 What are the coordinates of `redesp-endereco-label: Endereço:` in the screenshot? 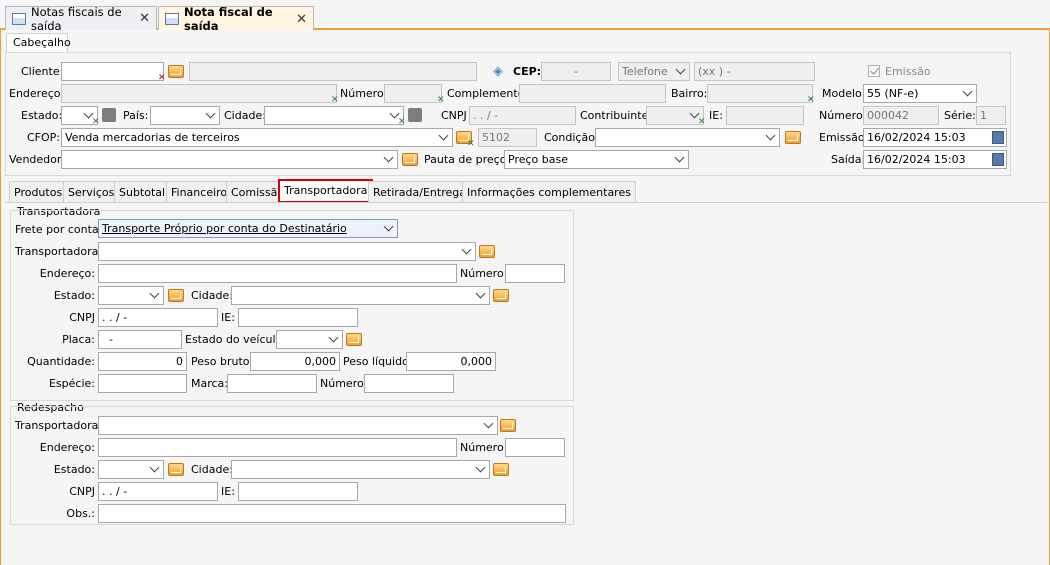 It's located at (67, 447).